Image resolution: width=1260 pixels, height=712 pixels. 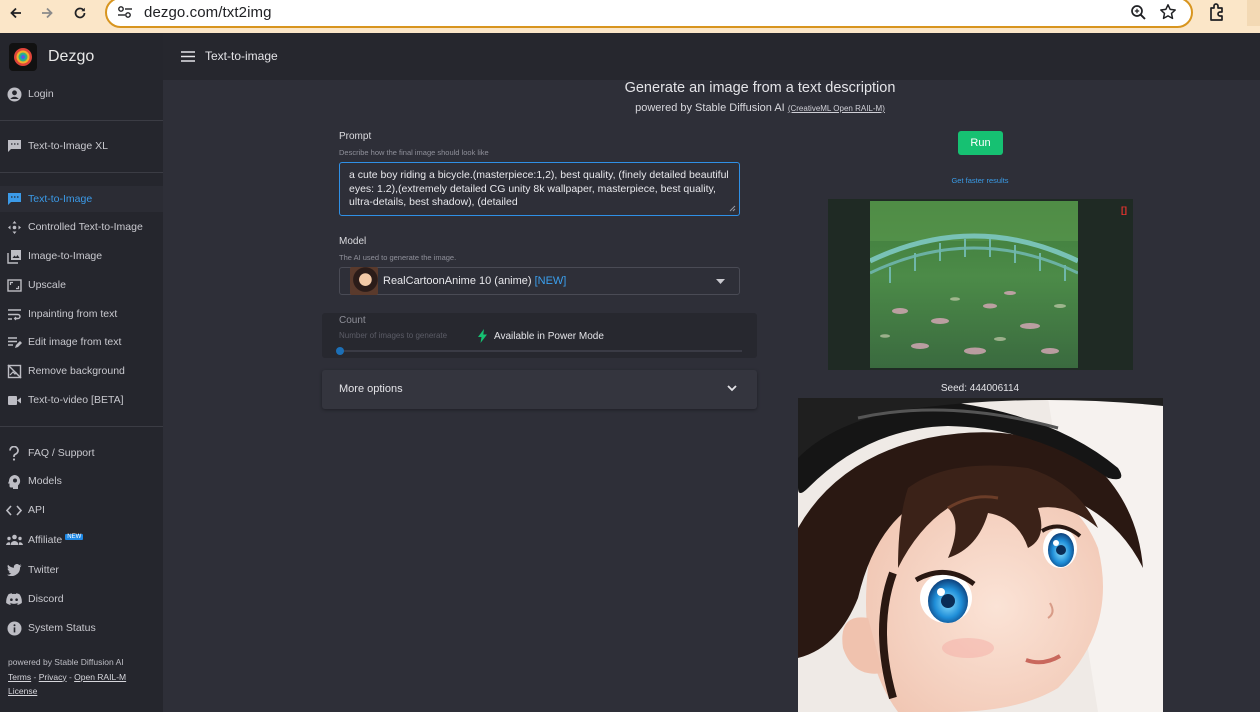 I want to click on group-people-icon, so click(x=14, y=540).